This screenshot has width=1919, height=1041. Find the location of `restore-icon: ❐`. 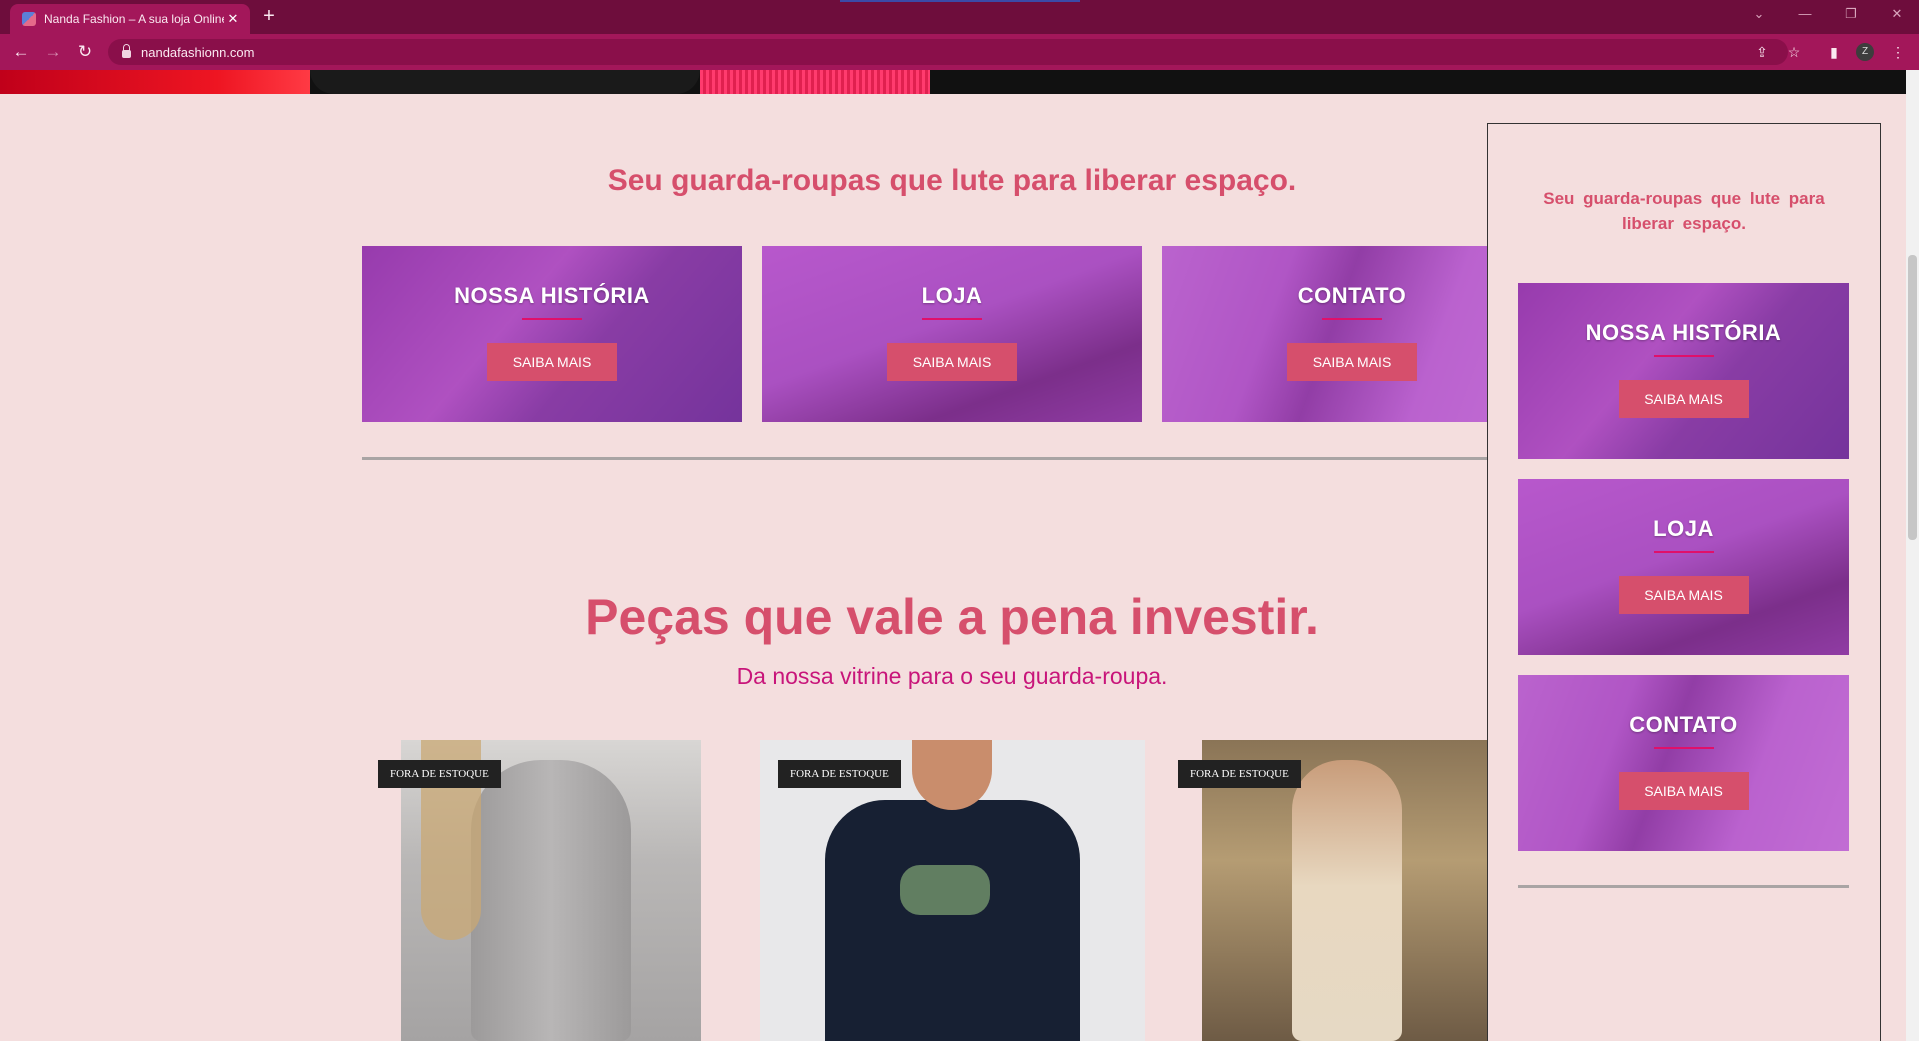

restore-icon: ❐ is located at coordinates (1851, 14).